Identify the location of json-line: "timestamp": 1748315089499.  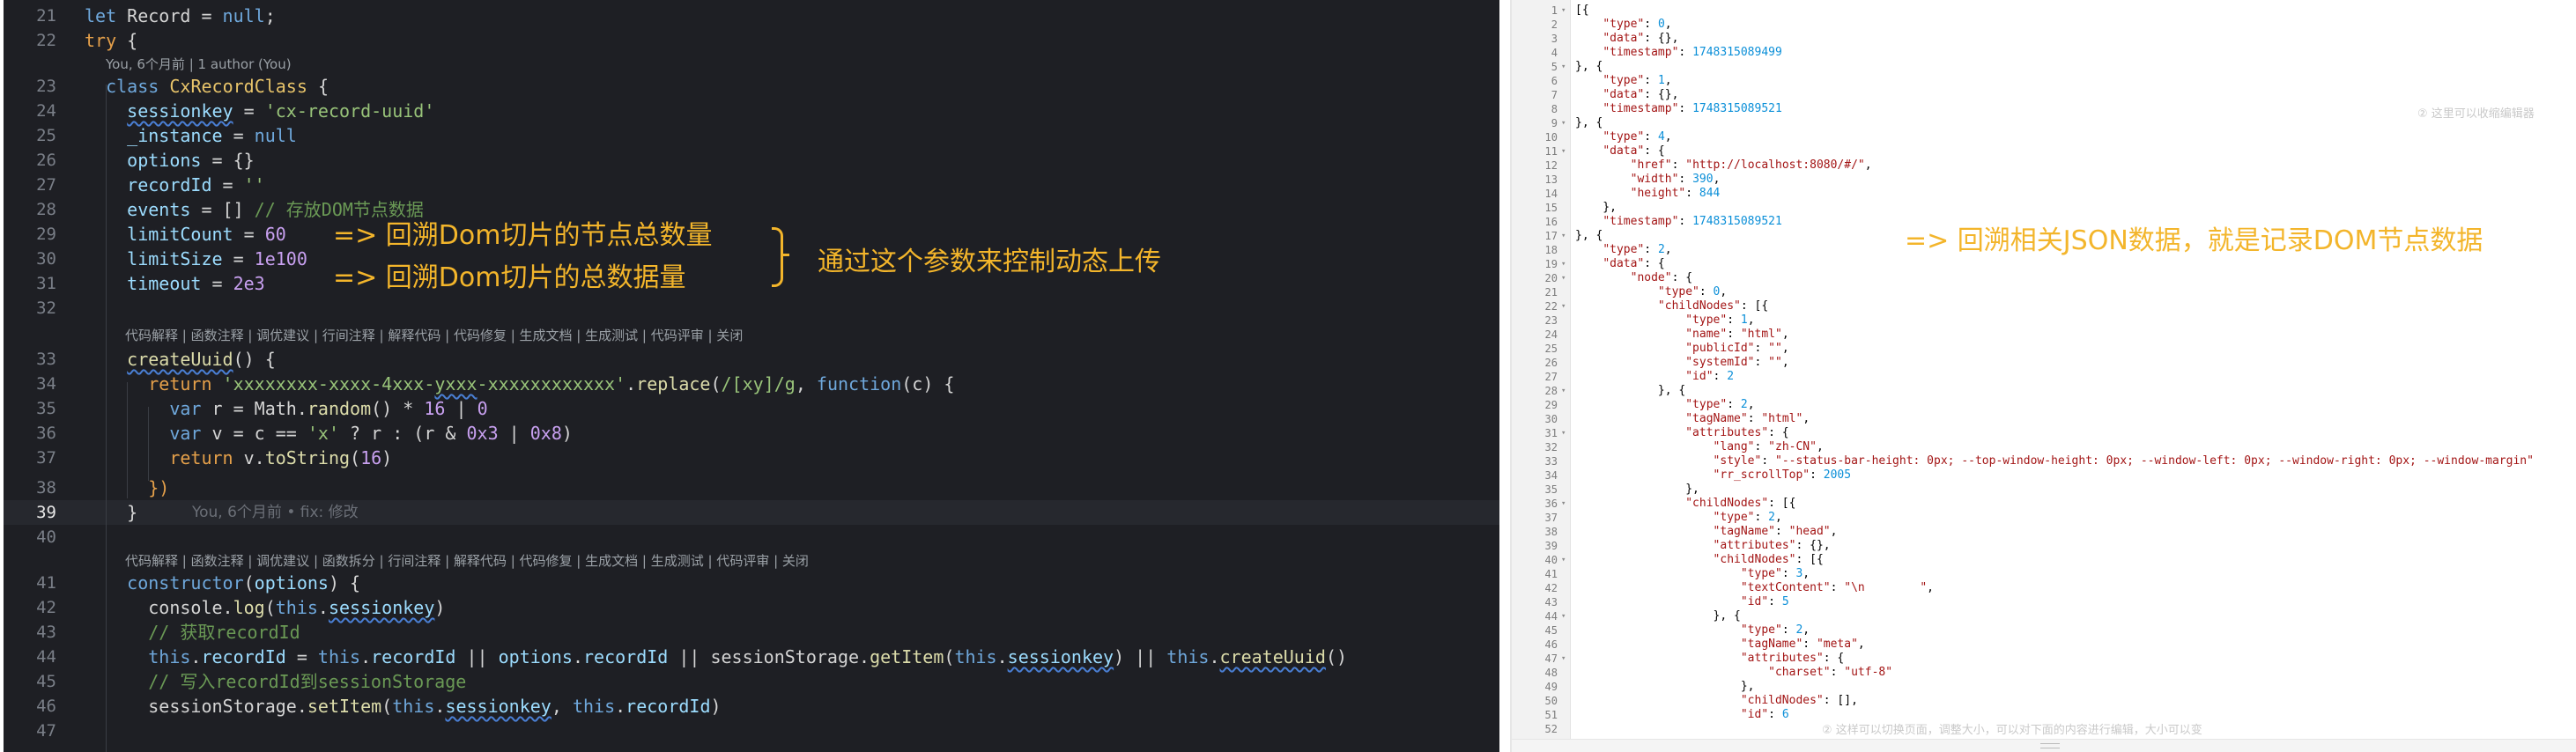
(1678, 53).